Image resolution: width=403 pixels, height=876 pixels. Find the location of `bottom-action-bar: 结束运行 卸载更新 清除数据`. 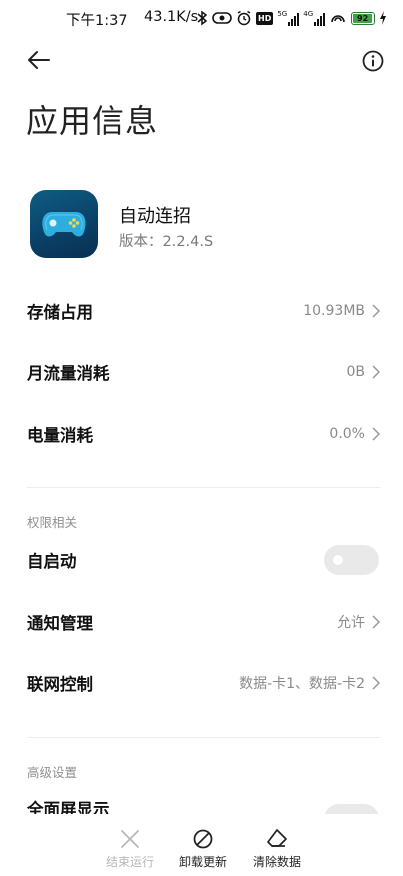

bottom-action-bar: 结束运行 卸载更新 清除数据 is located at coordinates (201, 845).